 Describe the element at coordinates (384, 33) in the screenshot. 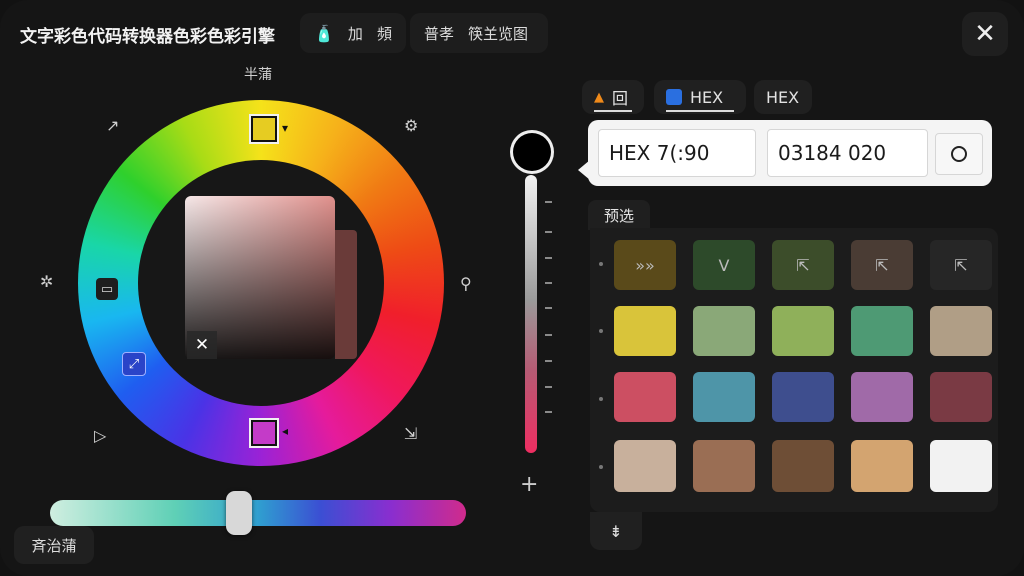

I see `chip-frequency-label: 頻` at that location.